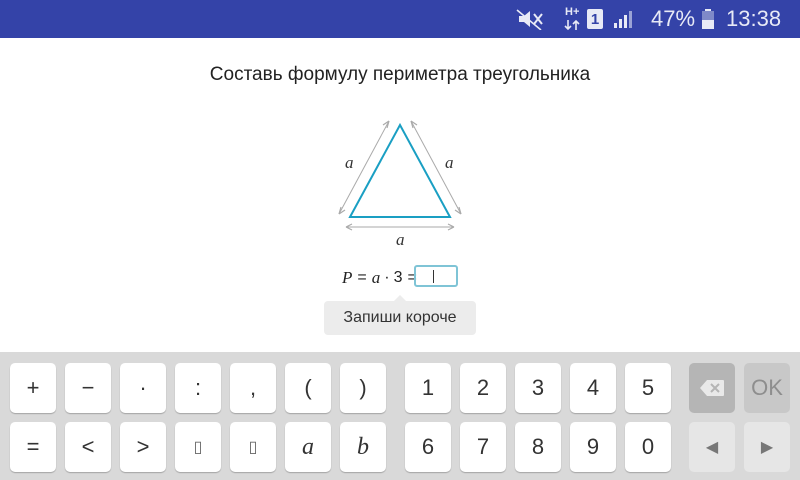 Image resolution: width=800 pixels, height=480 pixels. What do you see at coordinates (483, 447) in the screenshot?
I see `key-7: 7` at bounding box center [483, 447].